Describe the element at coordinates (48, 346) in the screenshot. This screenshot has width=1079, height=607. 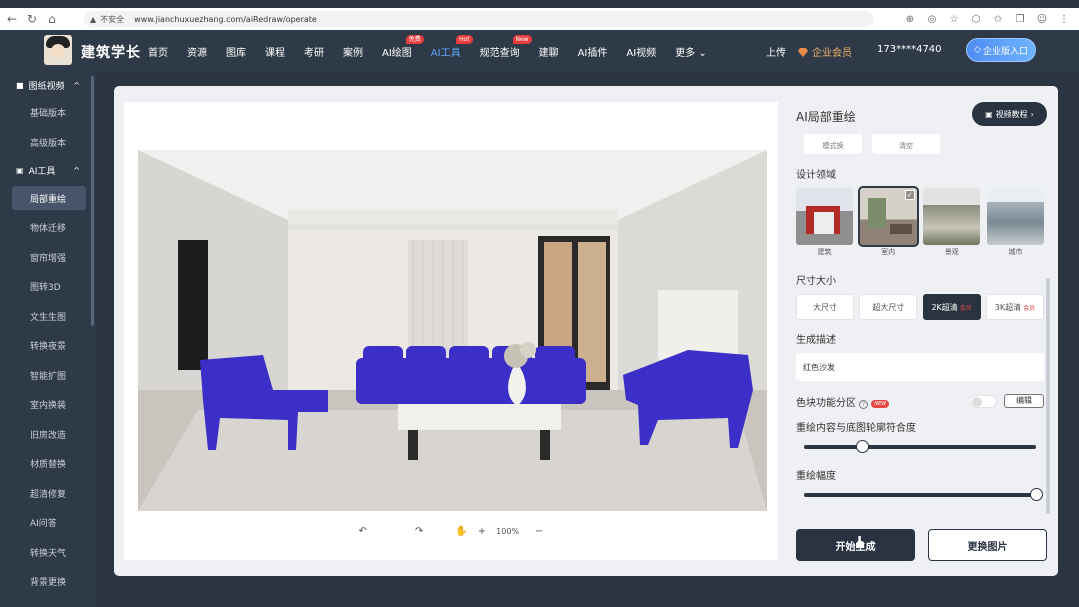
I see `sidebar-item: 转换夜景` at that location.